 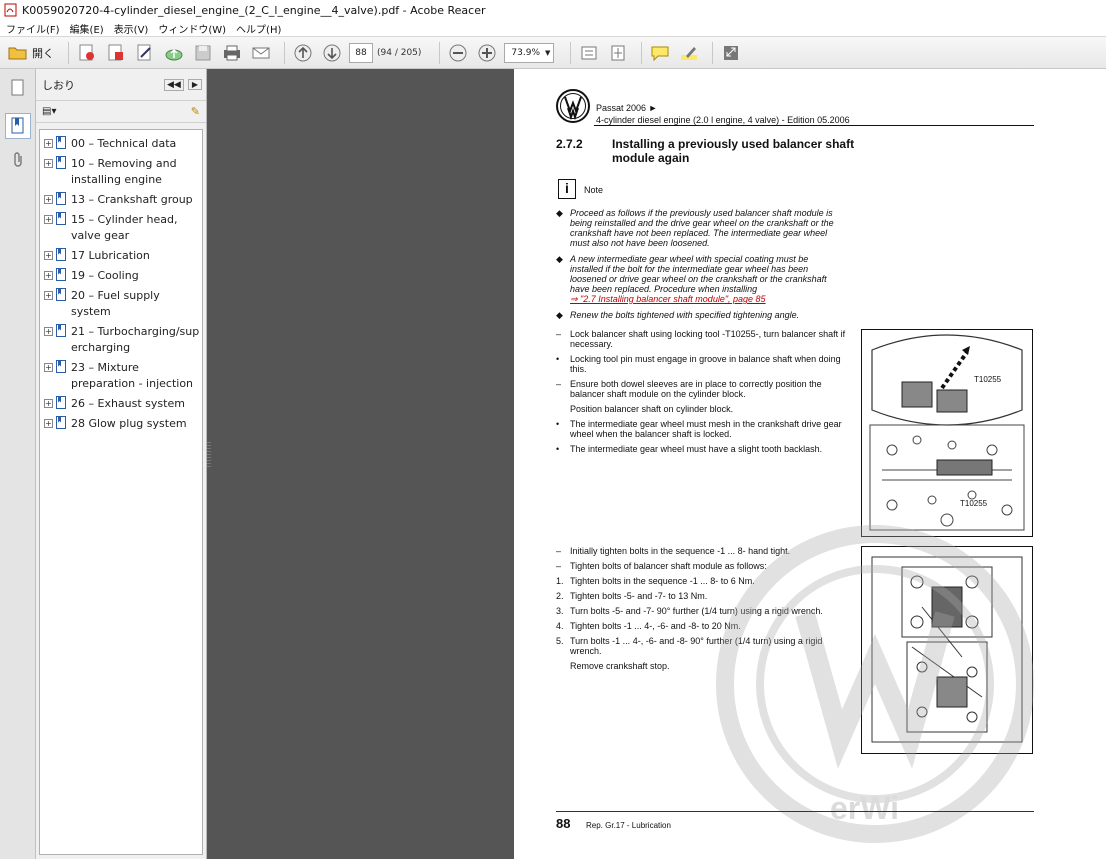 What do you see at coordinates (131, 28) in the screenshot?
I see `menu-view: 表示(V)` at bounding box center [131, 28].